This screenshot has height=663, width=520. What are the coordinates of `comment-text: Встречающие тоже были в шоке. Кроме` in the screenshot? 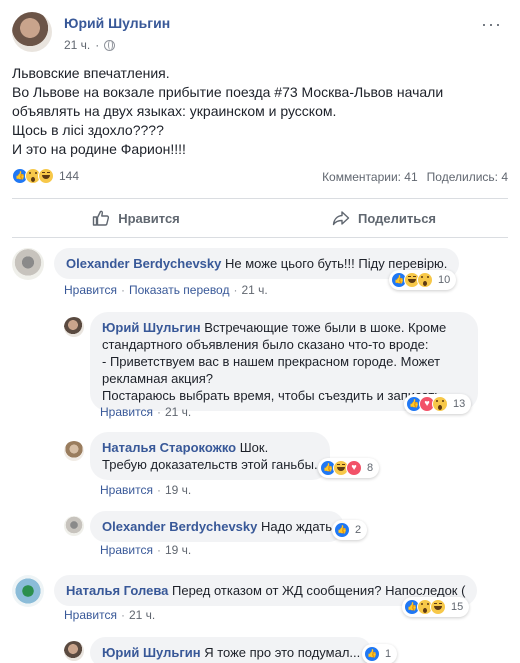 It's located at (325, 327).